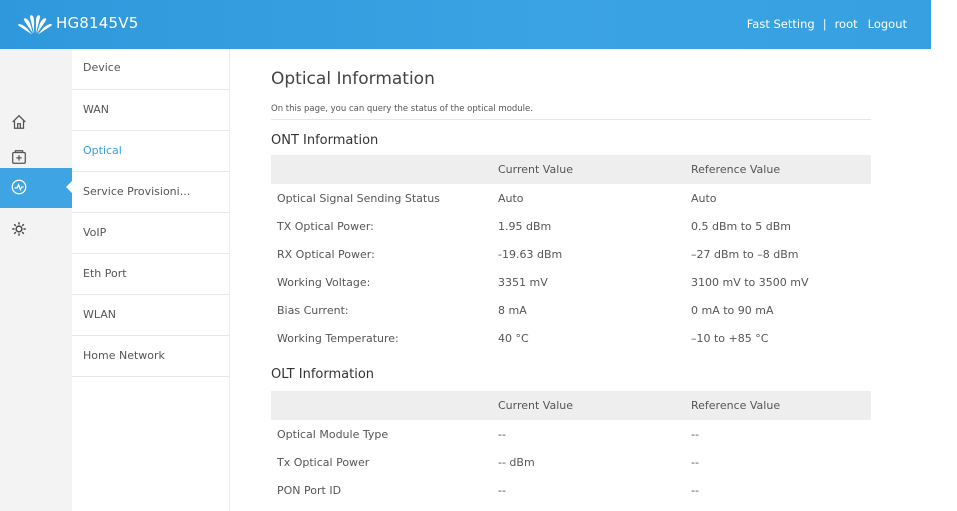 This screenshot has width=957, height=511. I want to click on row-label: Optical Signal Sending Status, so click(358, 198).